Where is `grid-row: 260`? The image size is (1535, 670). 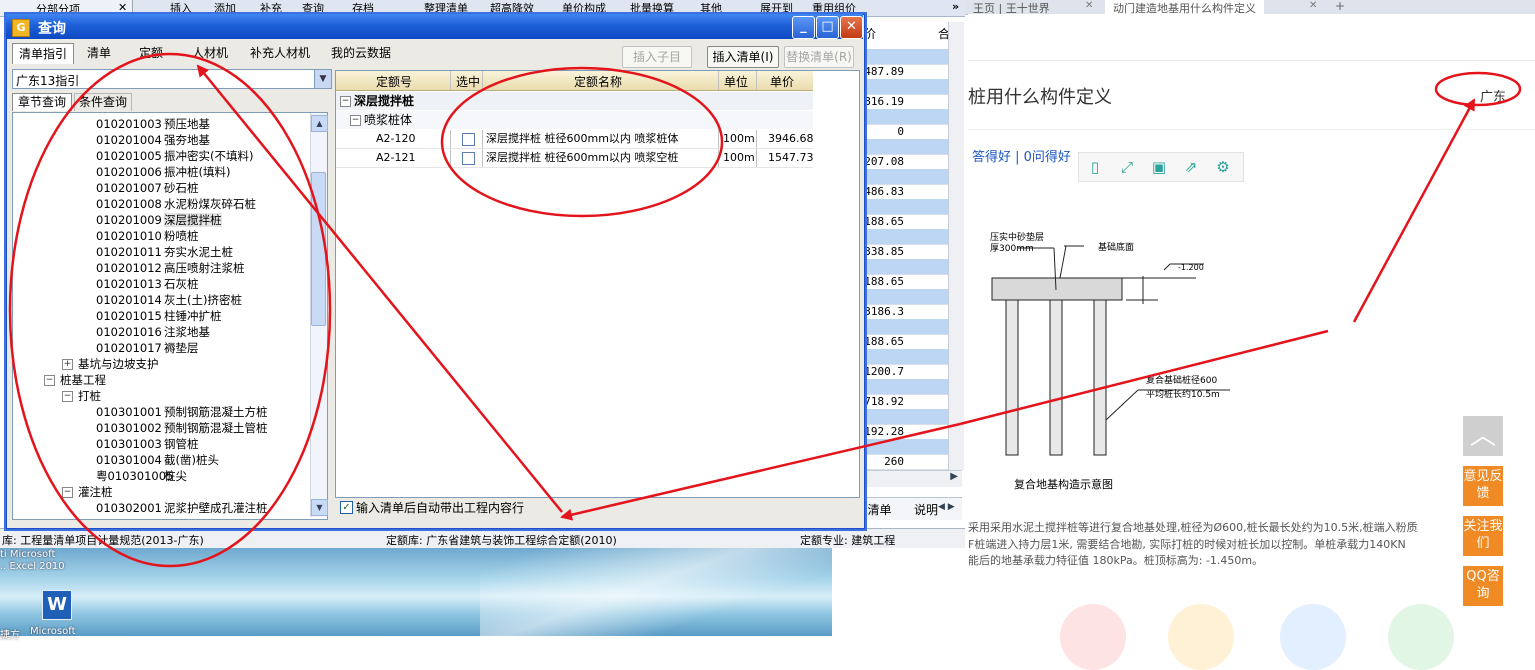
grid-row: 260 is located at coordinates (908, 462).